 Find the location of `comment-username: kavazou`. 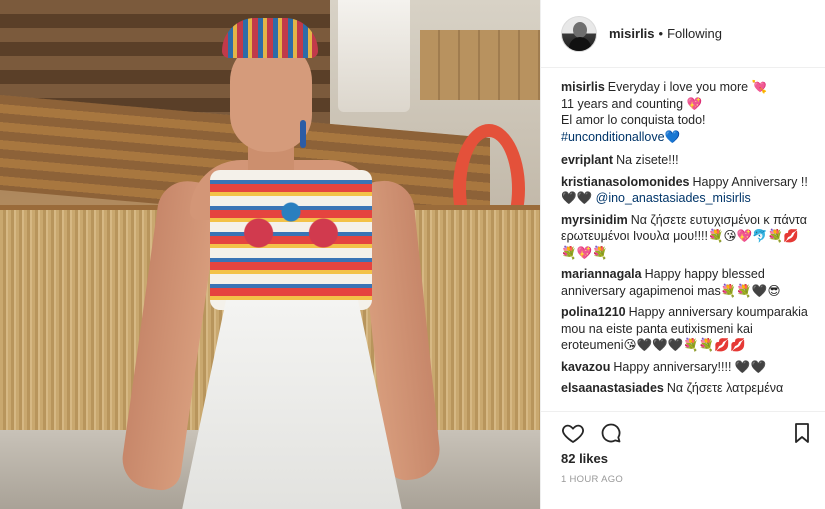

comment-username: kavazou is located at coordinates (585, 367).